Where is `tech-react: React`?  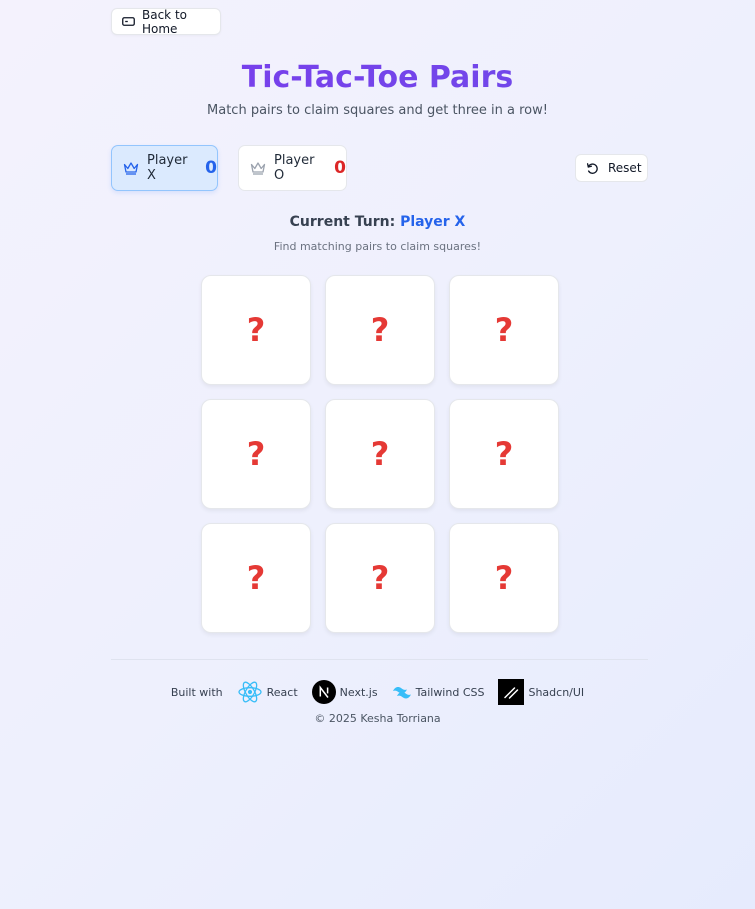 tech-react: React is located at coordinates (267, 692).